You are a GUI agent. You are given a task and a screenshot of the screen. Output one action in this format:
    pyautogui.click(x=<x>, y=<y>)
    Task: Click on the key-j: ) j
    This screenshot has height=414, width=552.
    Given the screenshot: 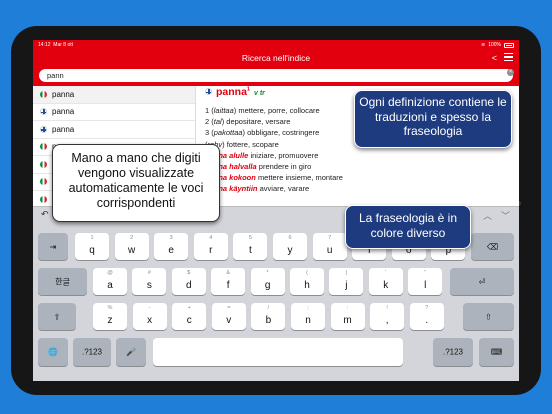 What is the action you would take?
    pyautogui.click(x=346, y=281)
    